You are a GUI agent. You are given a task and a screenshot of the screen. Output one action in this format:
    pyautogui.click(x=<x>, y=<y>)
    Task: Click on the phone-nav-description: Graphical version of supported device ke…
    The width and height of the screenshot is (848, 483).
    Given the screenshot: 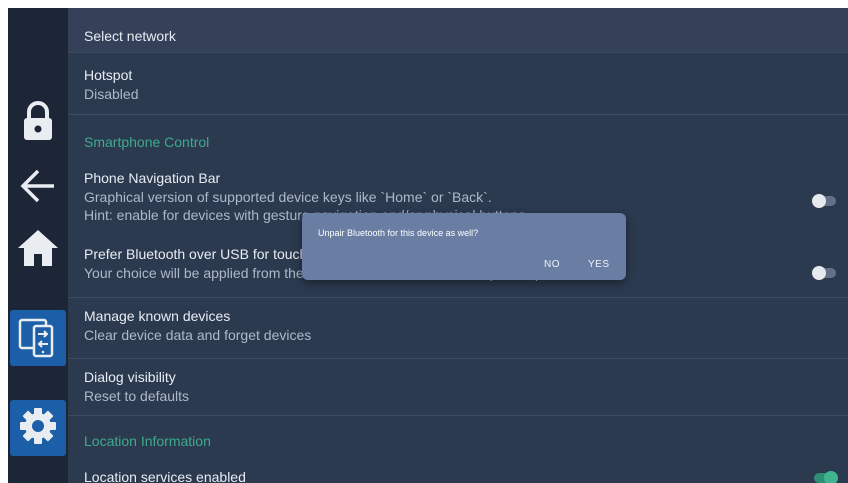 What is the action you would take?
    pyautogui.click(x=288, y=197)
    